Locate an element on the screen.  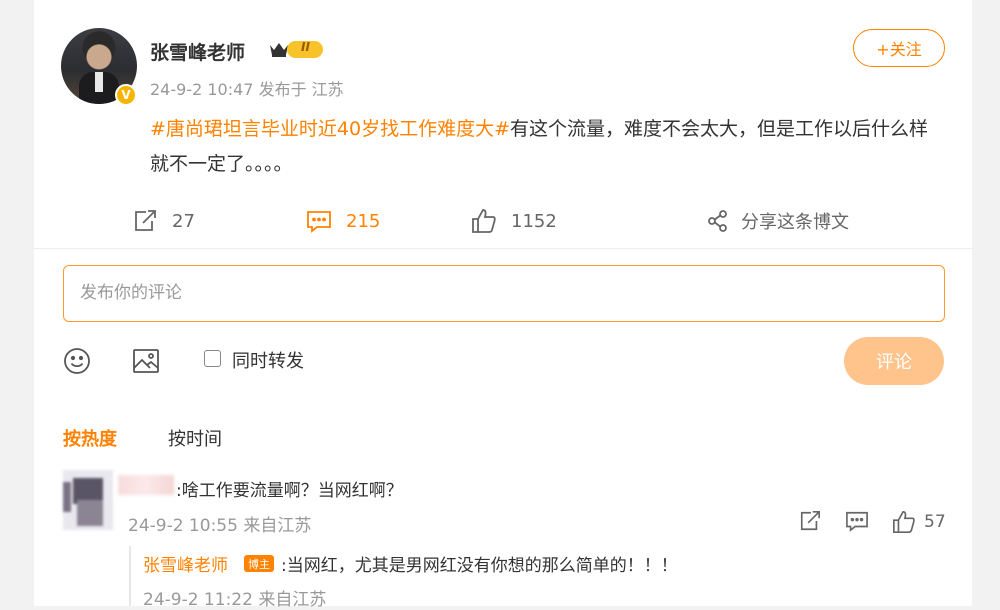
reply-text: :当网红，尤其是男网红没有你想的那么简单的！！！ is located at coordinates (479, 566).